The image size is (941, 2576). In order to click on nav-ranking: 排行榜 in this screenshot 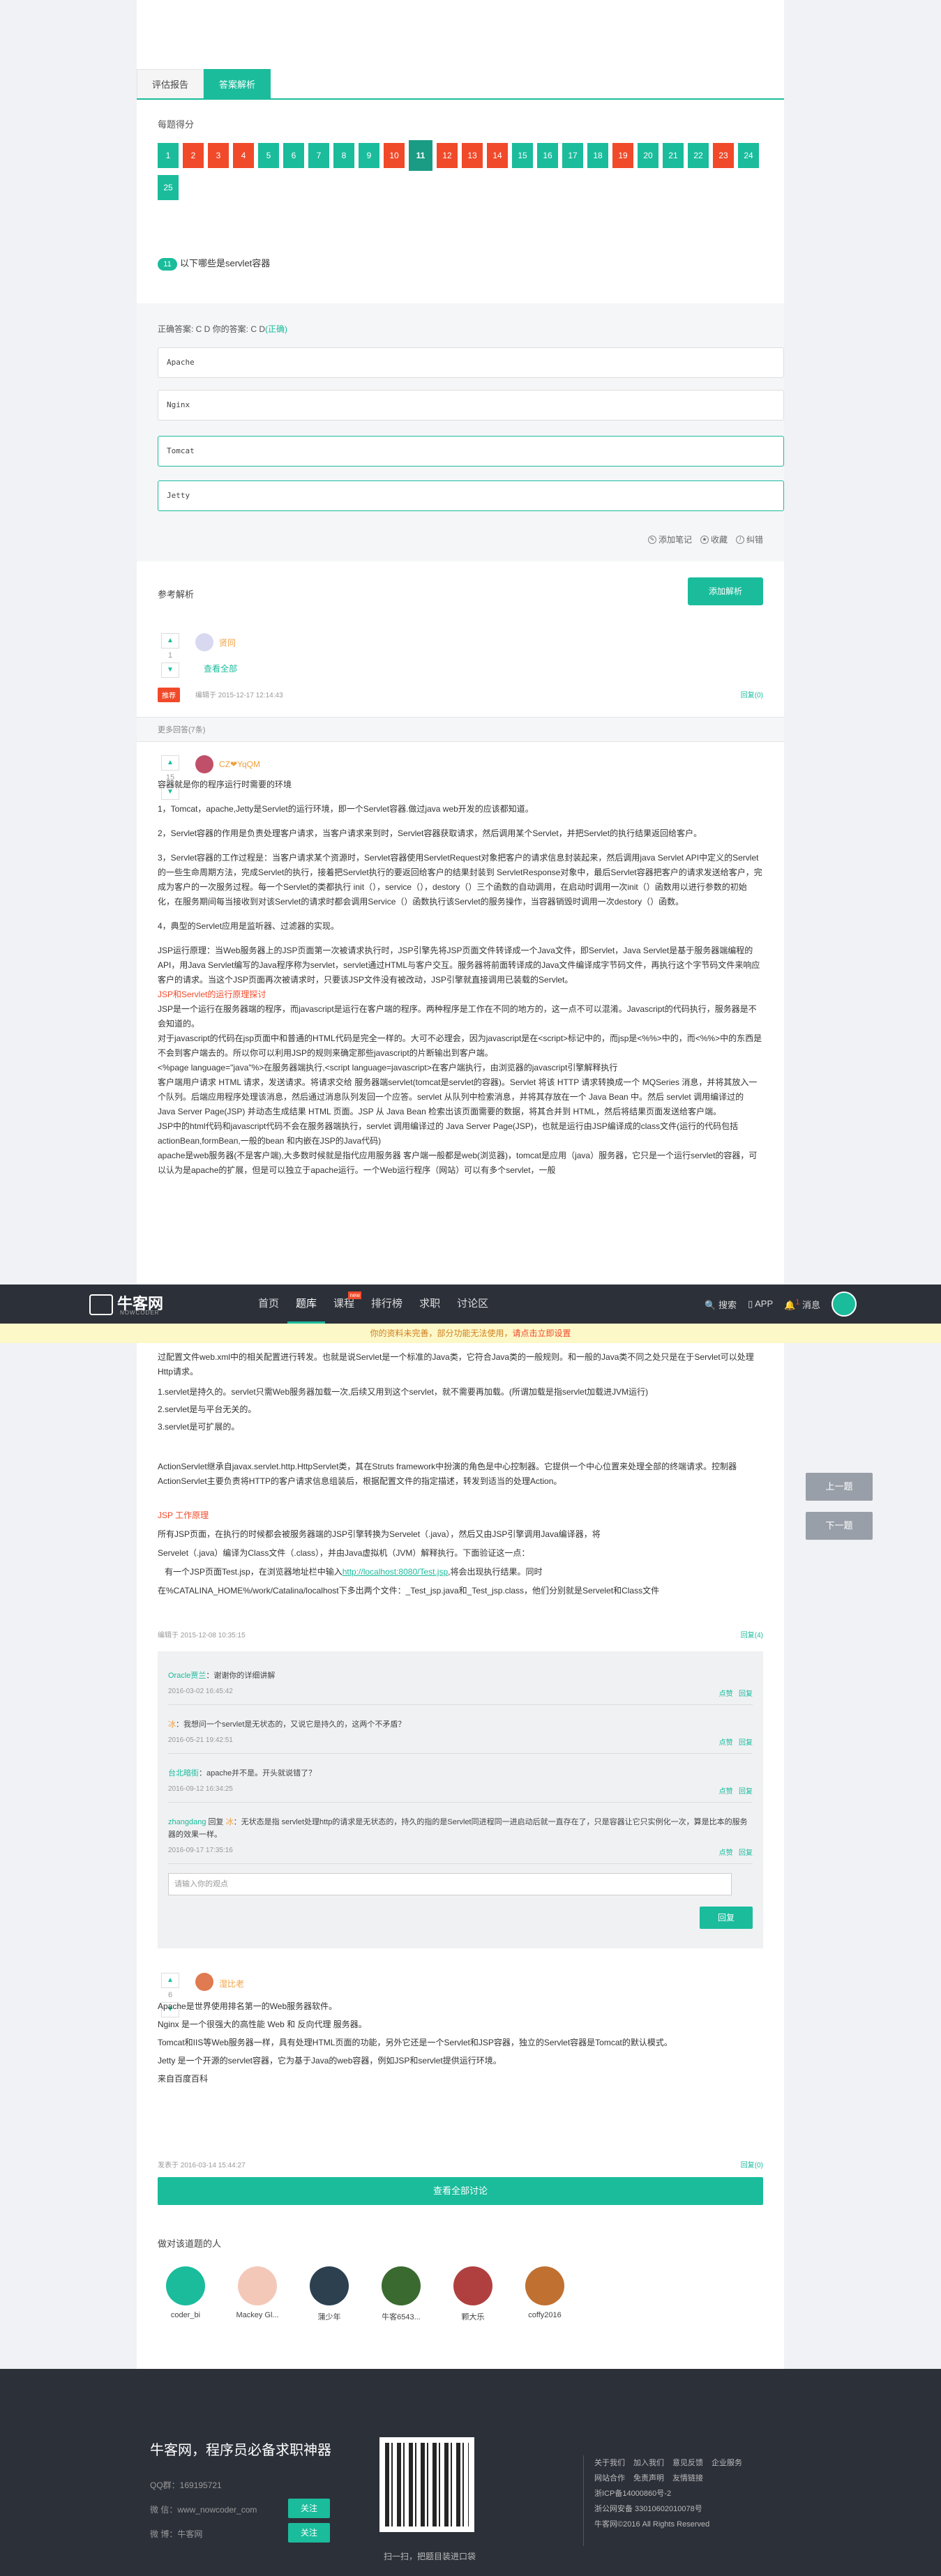, I will do `click(387, 1304)`.